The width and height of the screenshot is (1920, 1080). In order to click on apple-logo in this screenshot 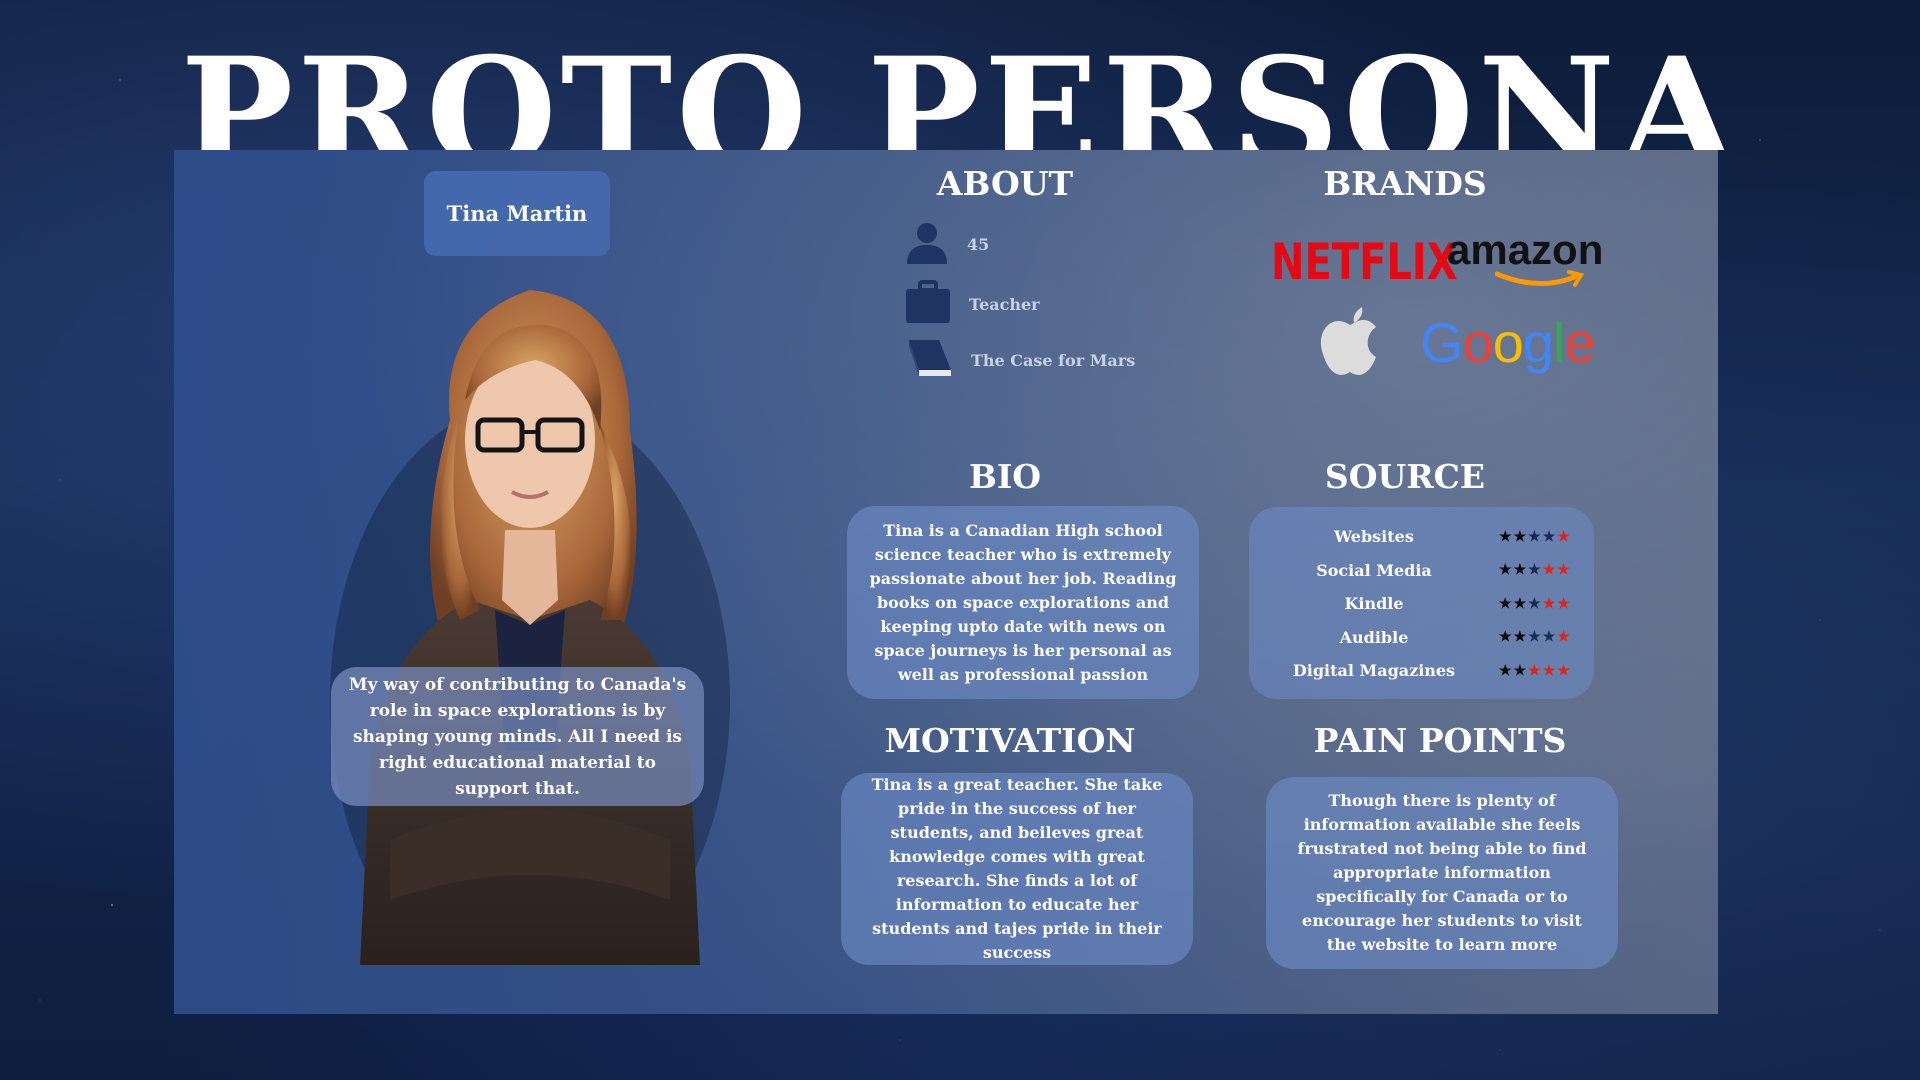, I will do `click(1350, 342)`.